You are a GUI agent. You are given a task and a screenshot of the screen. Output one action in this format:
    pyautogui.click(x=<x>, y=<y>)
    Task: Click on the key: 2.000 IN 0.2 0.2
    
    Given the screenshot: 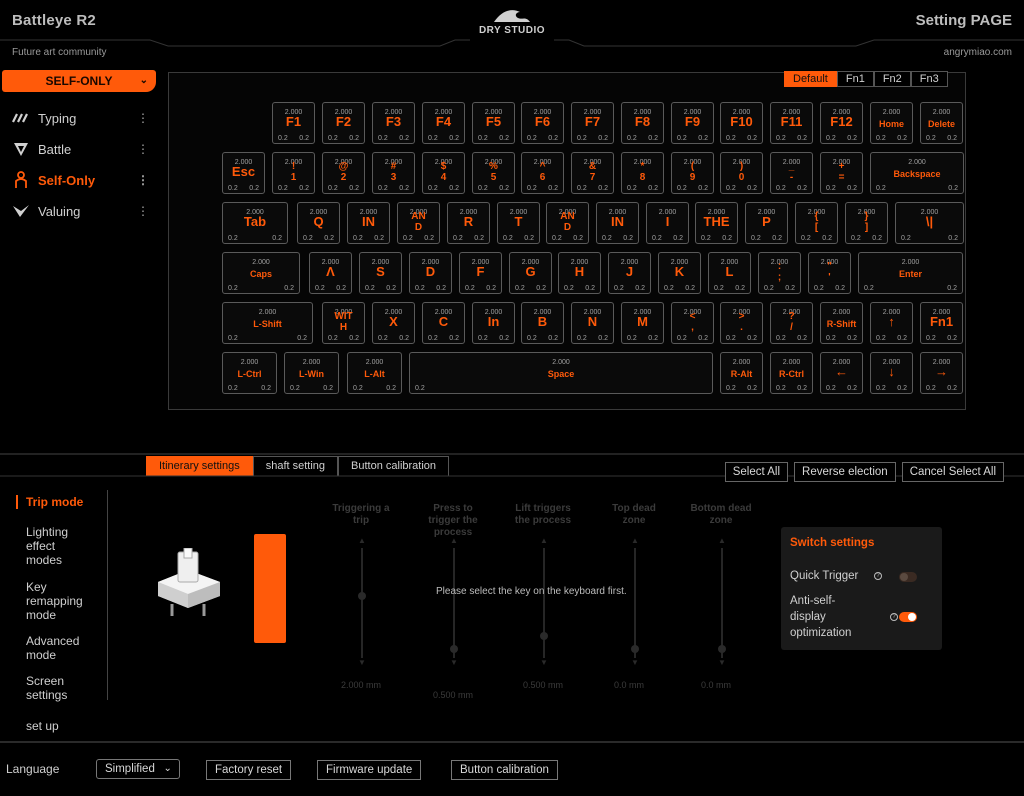 What is the action you would take?
    pyautogui.click(x=617, y=223)
    